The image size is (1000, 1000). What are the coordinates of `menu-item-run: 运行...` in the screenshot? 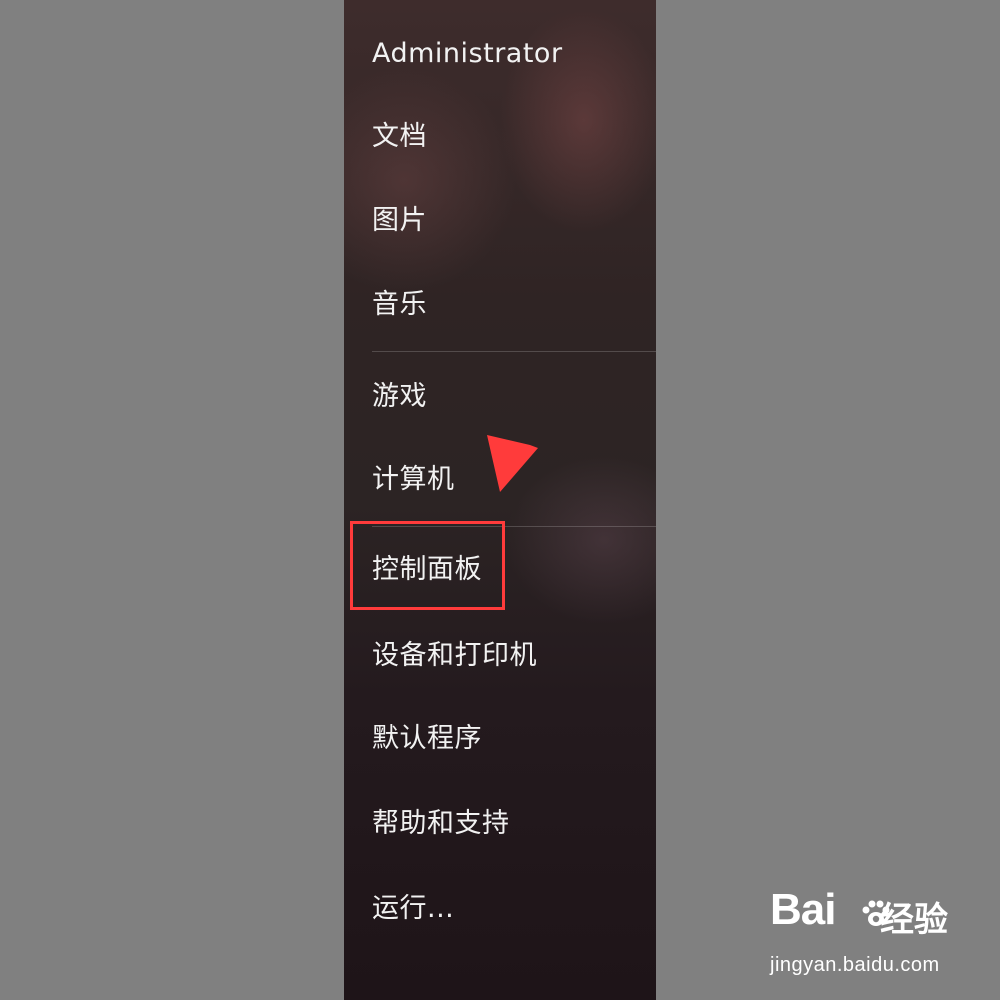 It's located at (413, 909).